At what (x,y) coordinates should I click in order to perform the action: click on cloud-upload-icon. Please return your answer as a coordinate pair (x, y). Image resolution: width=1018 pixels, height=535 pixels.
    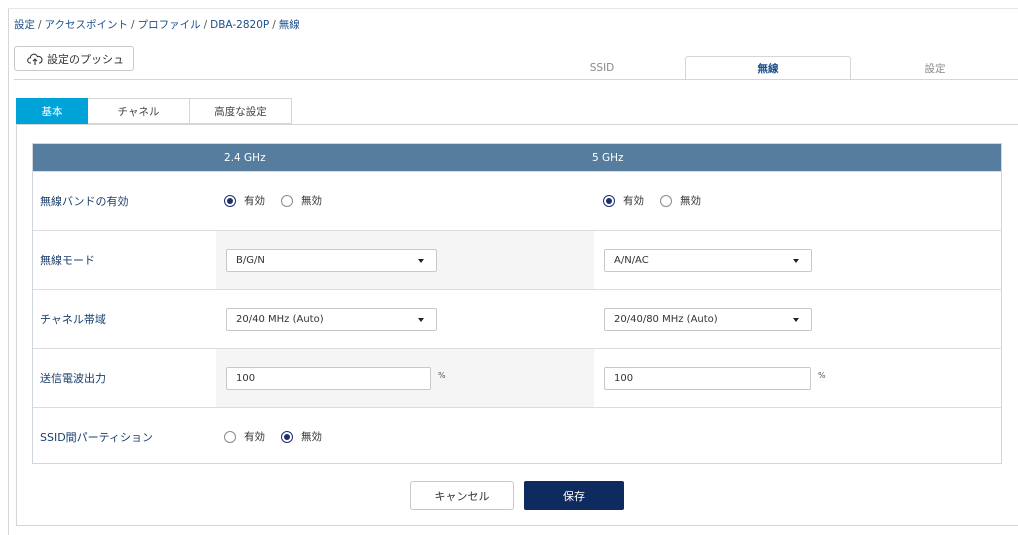
    Looking at the image, I should click on (35, 59).